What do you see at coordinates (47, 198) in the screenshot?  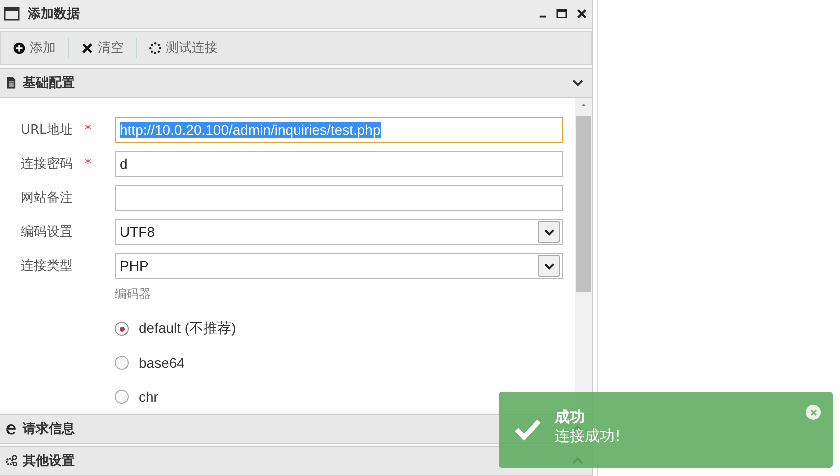 I see `field-label: 网站备注` at bounding box center [47, 198].